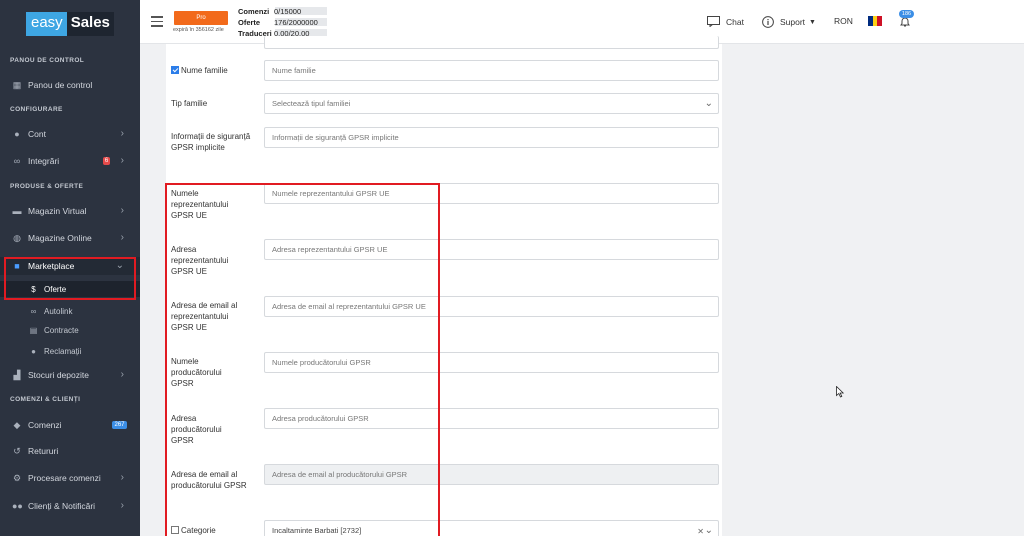 The width and height of the screenshot is (1024, 536). Describe the element at coordinates (288, 11) in the screenshot. I see `stat-value: 0/15000` at that location.